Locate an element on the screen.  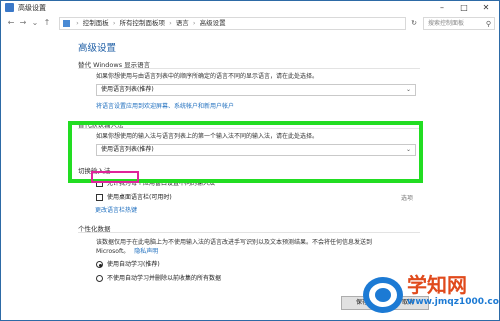
watermark-logo: 学知网 www.jmqz1000.com is located at coordinates (430, 294).